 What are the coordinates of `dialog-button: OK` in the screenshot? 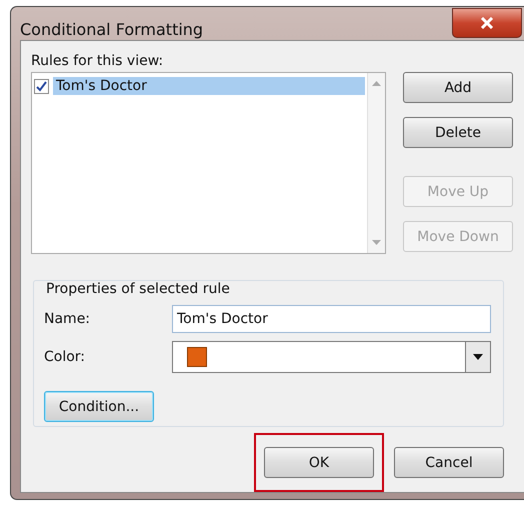 It's located at (319, 462).